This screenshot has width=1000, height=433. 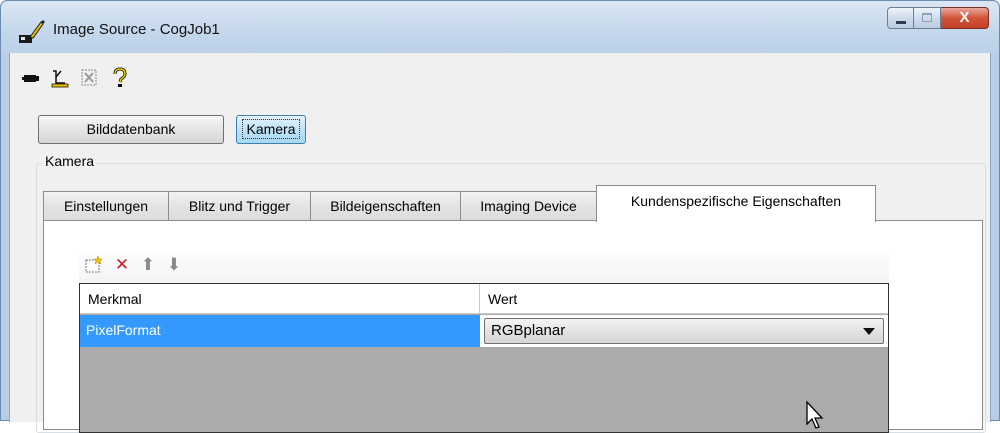 I want to click on close-icon: X, so click(x=964, y=17).